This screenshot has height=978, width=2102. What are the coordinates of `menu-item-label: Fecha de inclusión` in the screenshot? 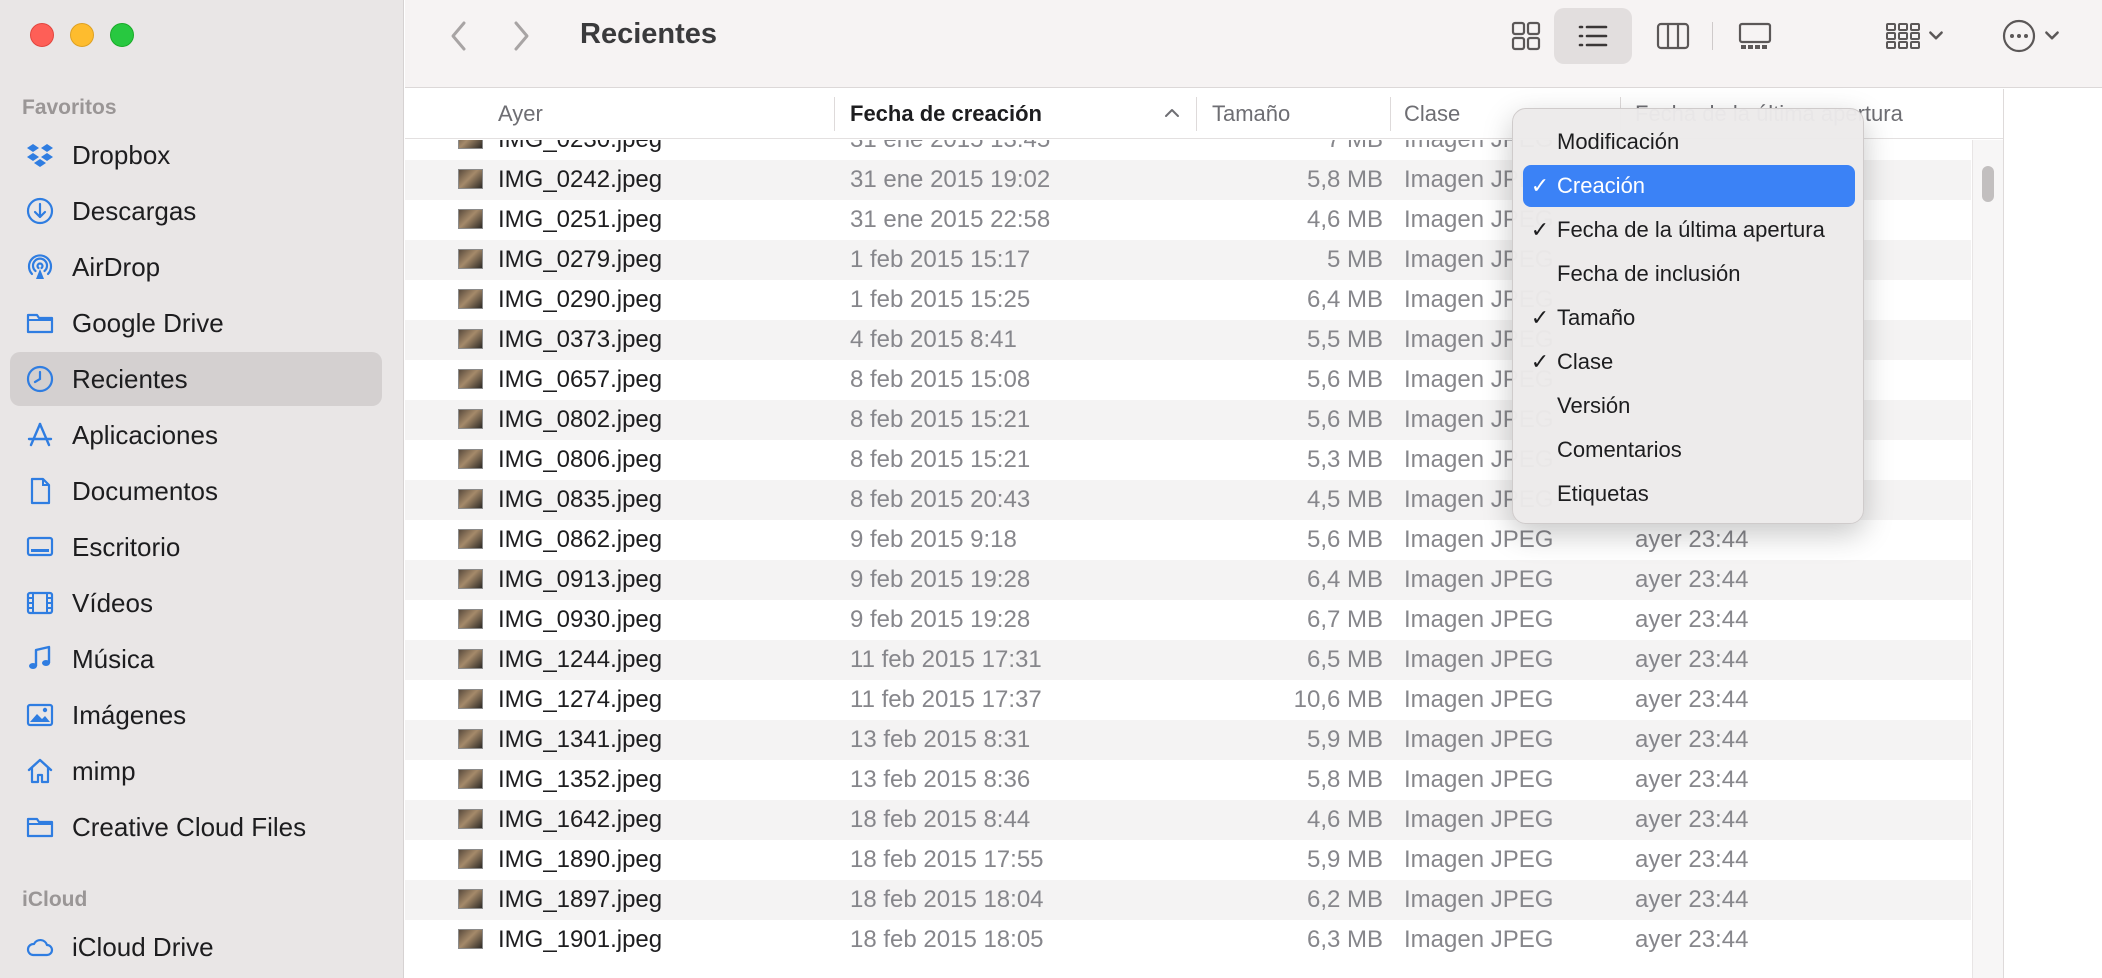 It's located at (1649, 273).